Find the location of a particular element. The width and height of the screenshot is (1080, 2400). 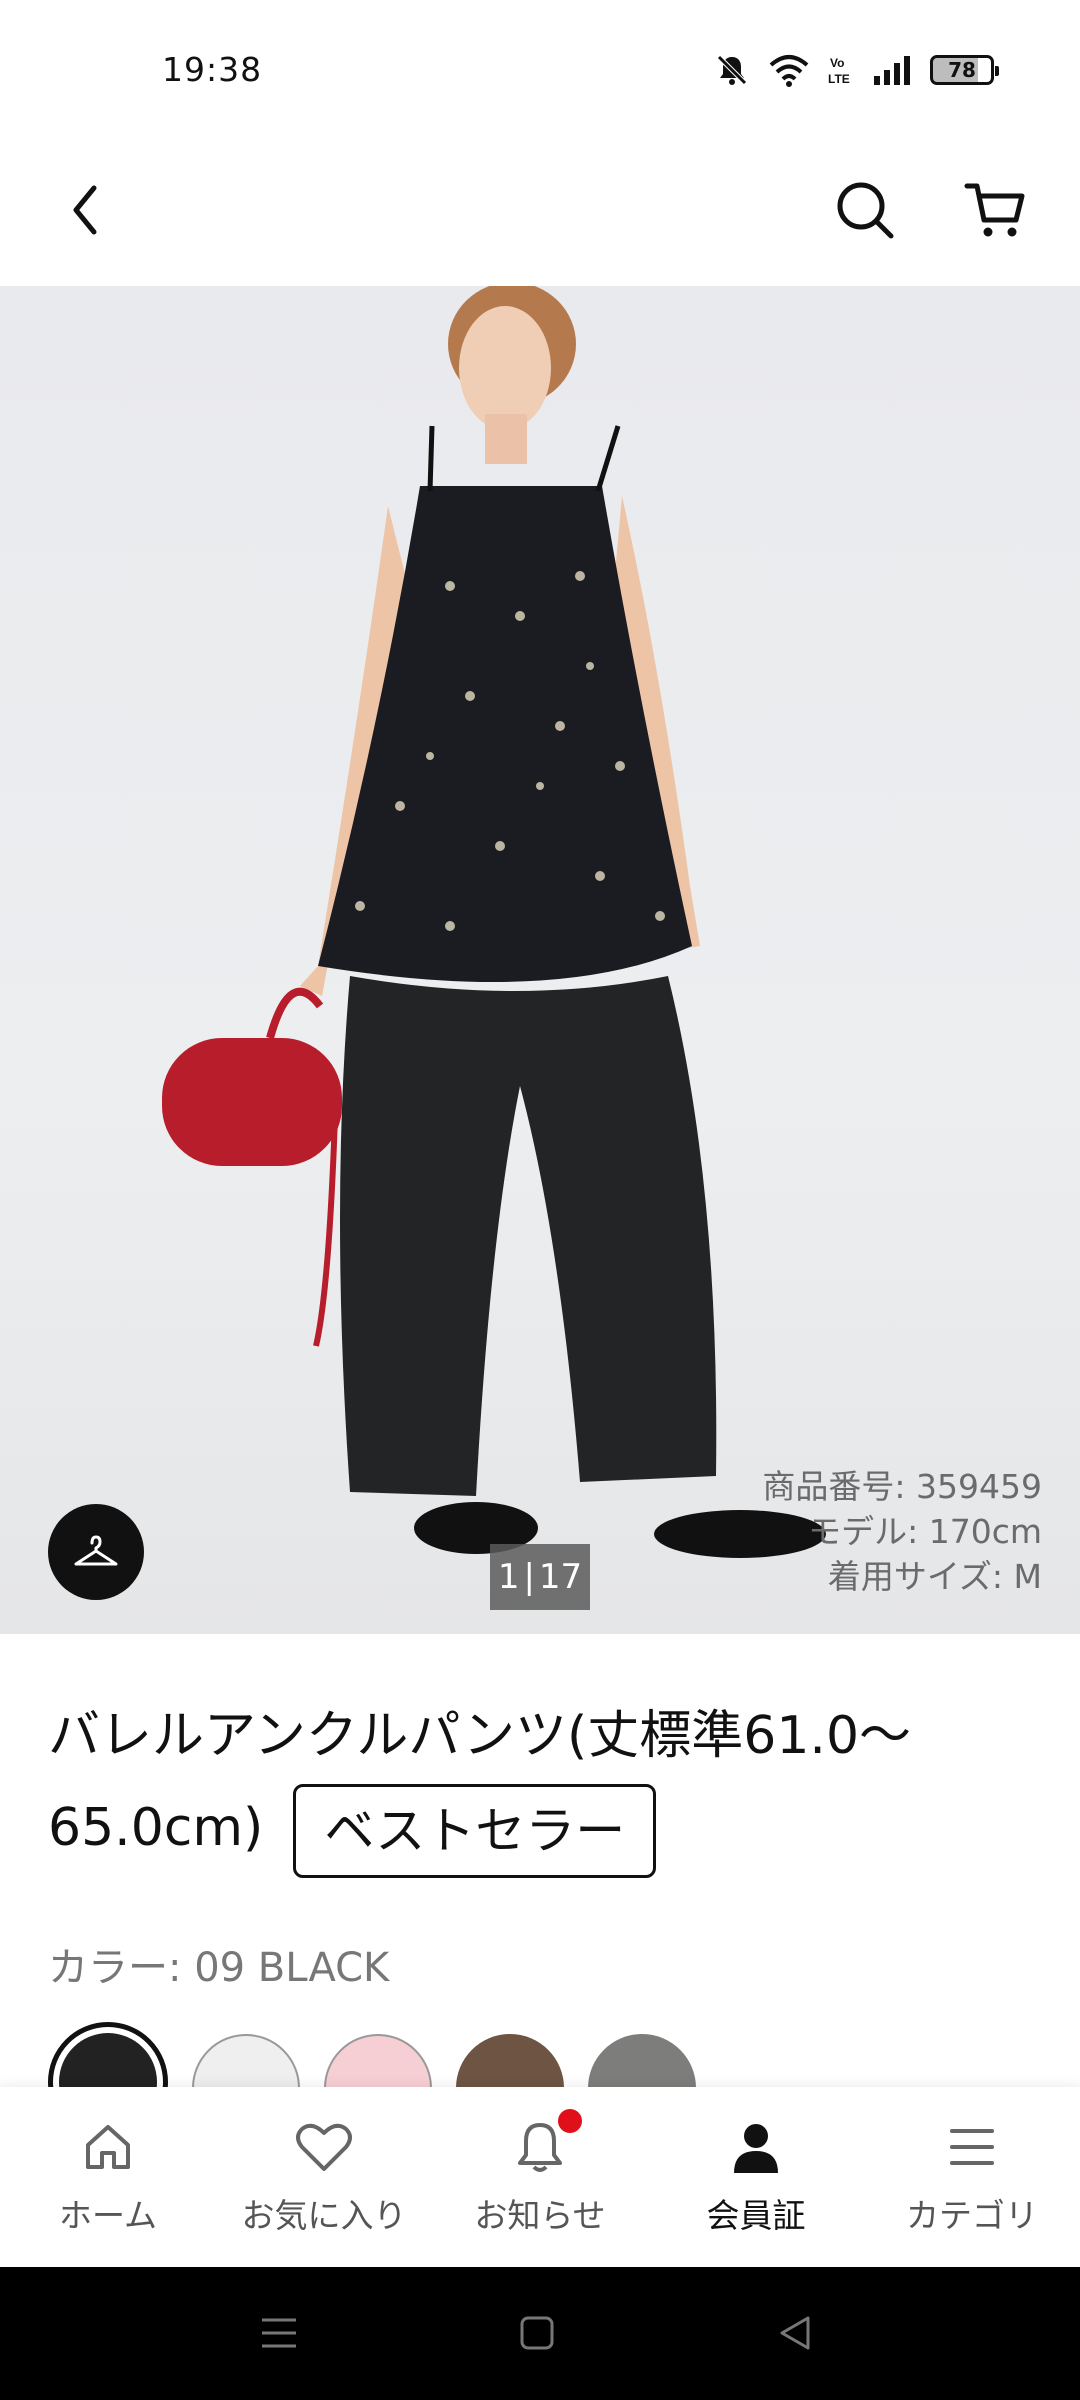

product-number: 商品番号: 359459 is located at coordinates (902, 1486).